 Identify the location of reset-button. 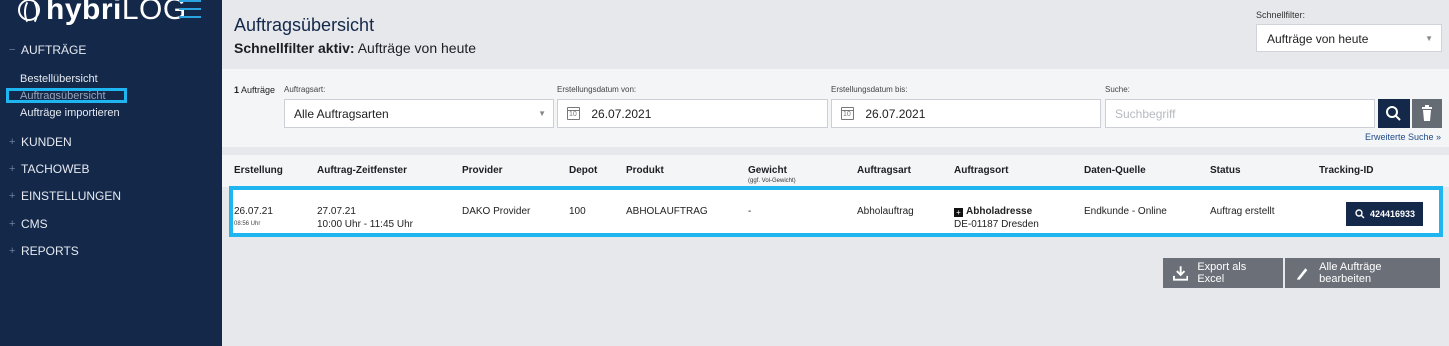
(1427, 113).